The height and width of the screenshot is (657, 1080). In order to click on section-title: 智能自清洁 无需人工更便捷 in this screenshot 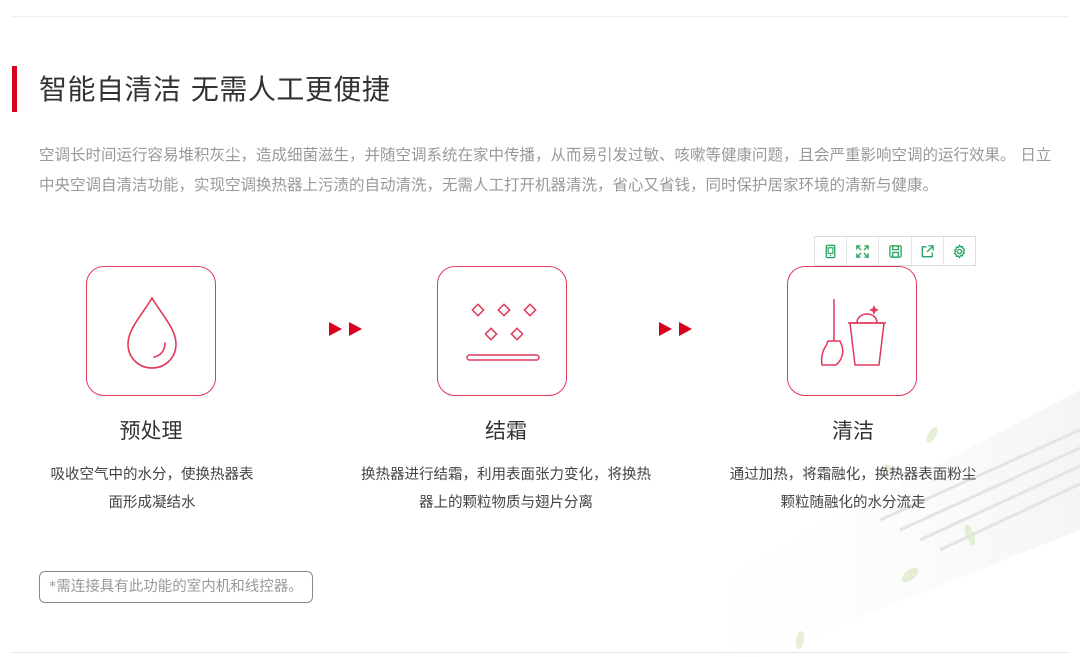, I will do `click(215, 89)`.